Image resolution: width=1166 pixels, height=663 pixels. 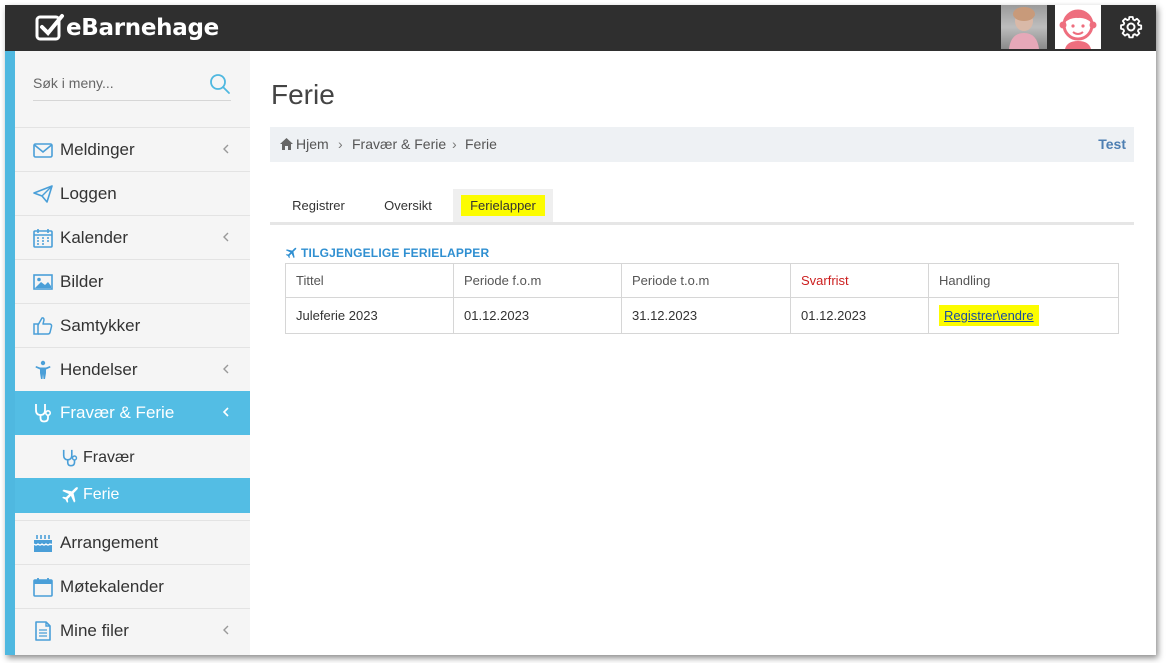 I want to click on tab-registrer: Registrer, so click(x=318, y=205).